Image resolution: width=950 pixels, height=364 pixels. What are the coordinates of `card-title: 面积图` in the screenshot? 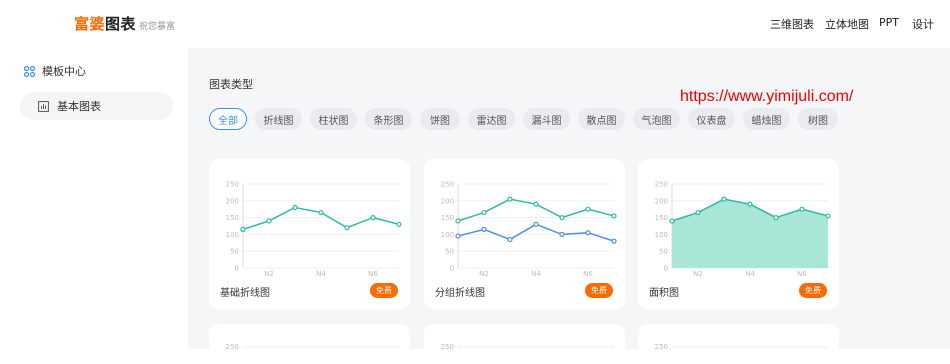 It's located at (664, 293).